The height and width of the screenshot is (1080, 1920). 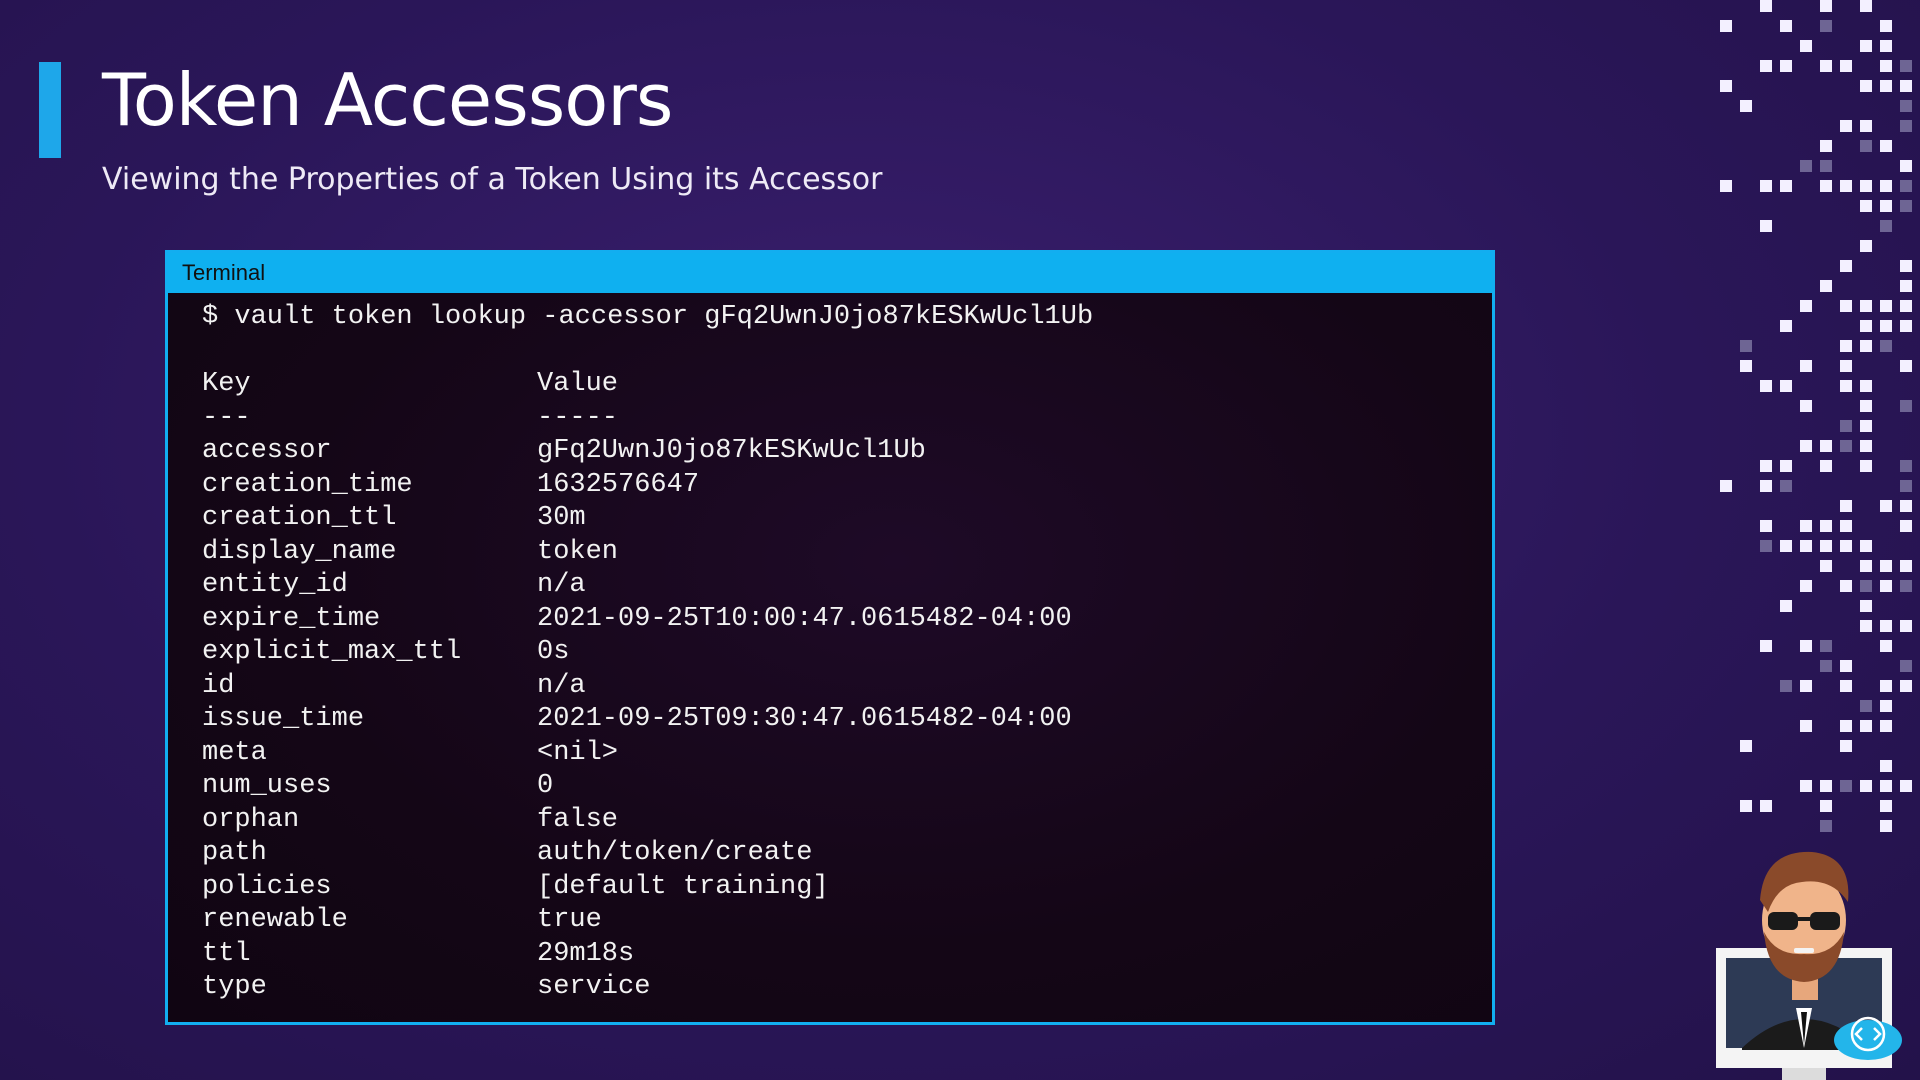 What do you see at coordinates (267, 886) in the screenshot?
I see `row-key: policies` at bounding box center [267, 886].